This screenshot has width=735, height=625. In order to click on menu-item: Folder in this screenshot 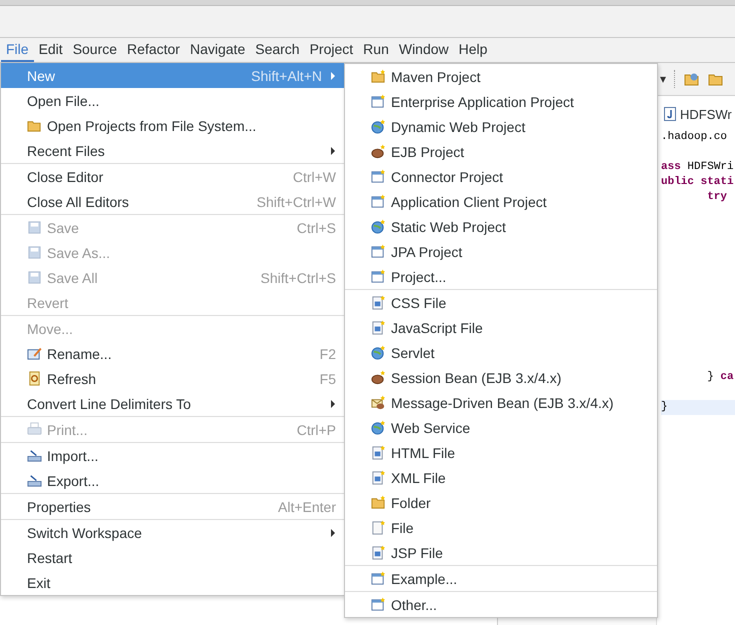, I will do `click(501, 502)`.